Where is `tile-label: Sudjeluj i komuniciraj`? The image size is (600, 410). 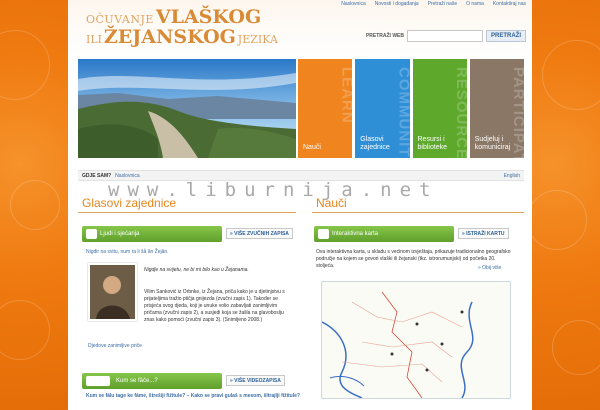
tile-label: Sudjeluj i komuniciraj is located at coordinates (492, 143).